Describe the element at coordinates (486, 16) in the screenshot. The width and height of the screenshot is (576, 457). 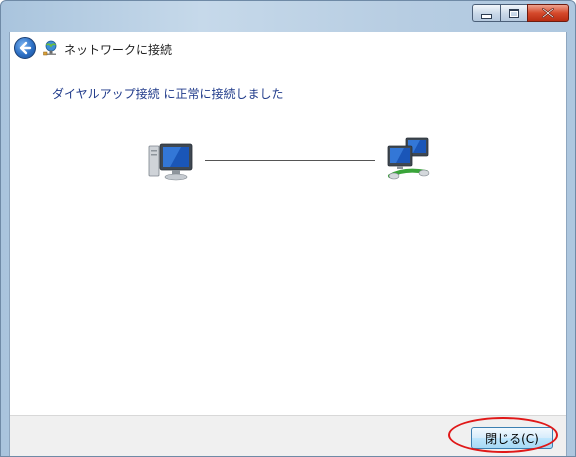
I see `minimize-icon` at that location.